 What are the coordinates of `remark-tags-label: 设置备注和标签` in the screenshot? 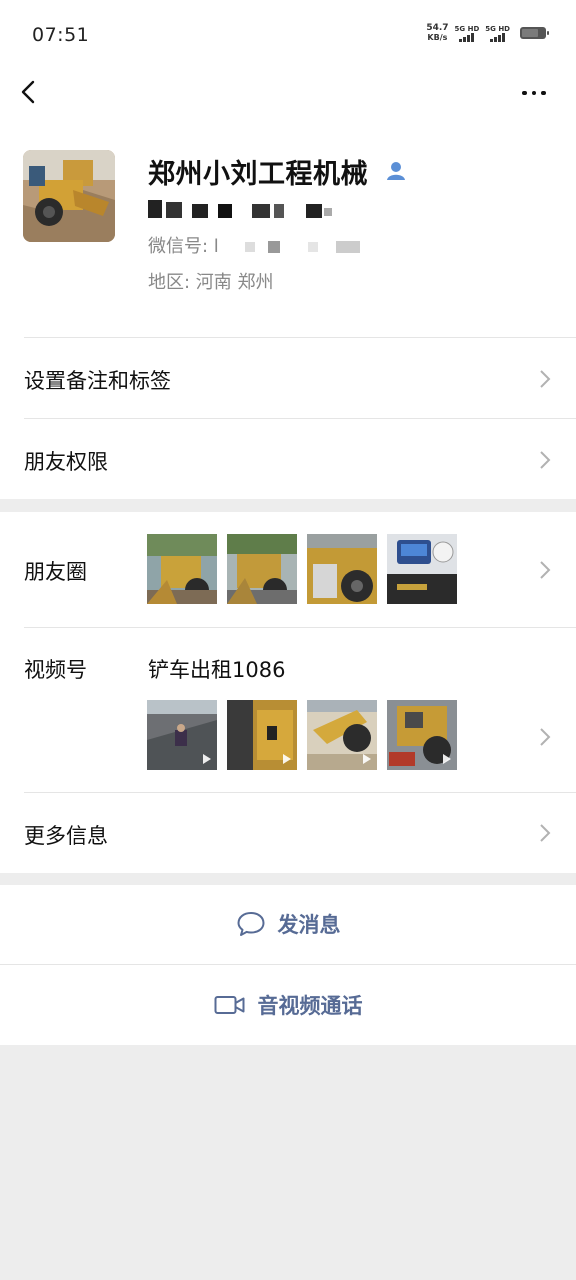 It's located at (97, 381).